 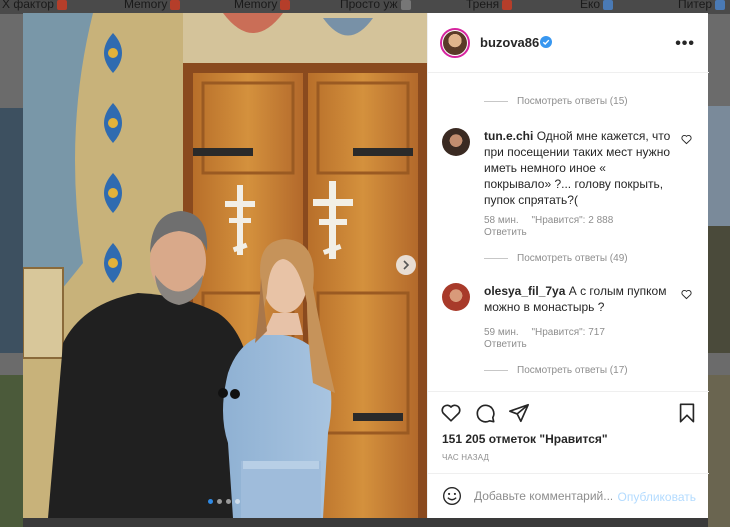 What do you see at coordinates (375, 5) in the screenshot?
I see `bookmark-tab: Просто уж` at bounding box center [375, 5].